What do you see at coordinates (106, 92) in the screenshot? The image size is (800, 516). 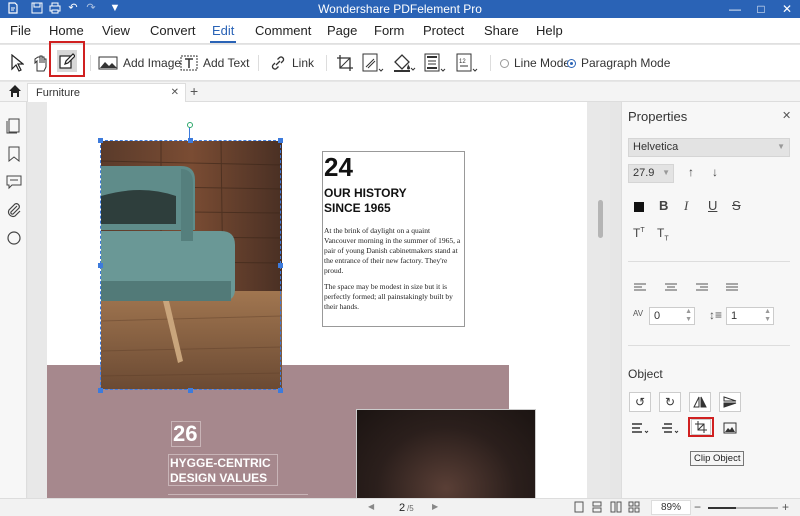 I see `tab-furniture: Furniture ✕` at bounding box center [106, 92].